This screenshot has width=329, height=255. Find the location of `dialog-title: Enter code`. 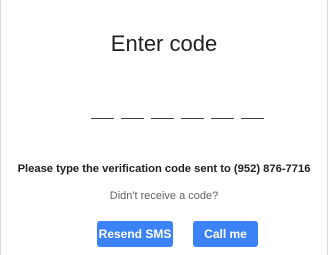

dialog-title: Enter code is located at coordinates (164, 43).